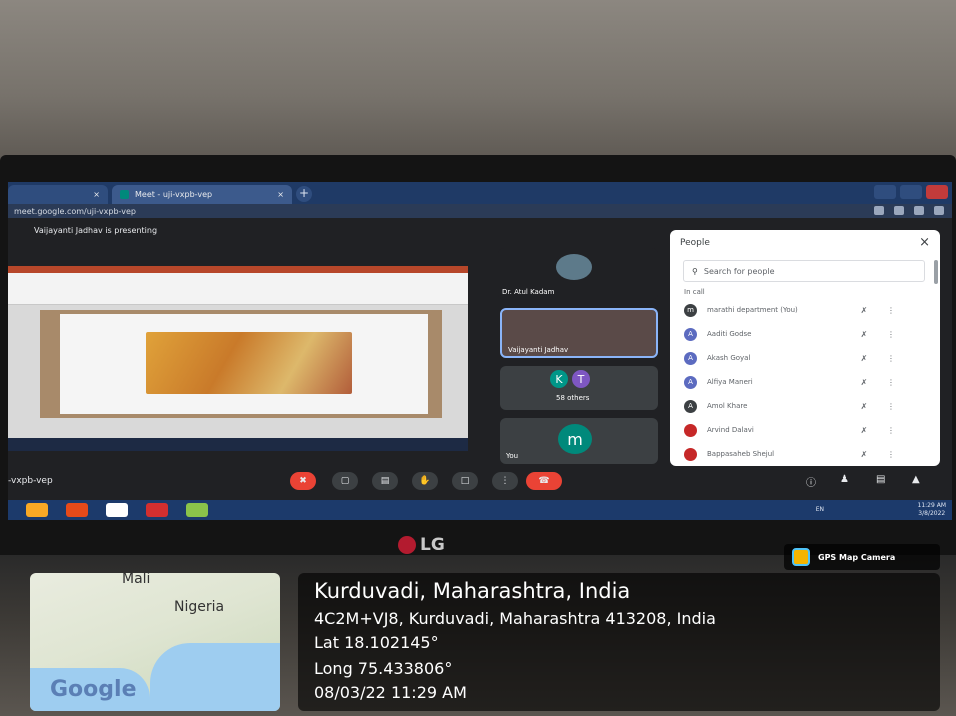  What do you see at coordinates (238, 358) in the screenshot?
I see `shared-screen` at bounding box center [238, 358].